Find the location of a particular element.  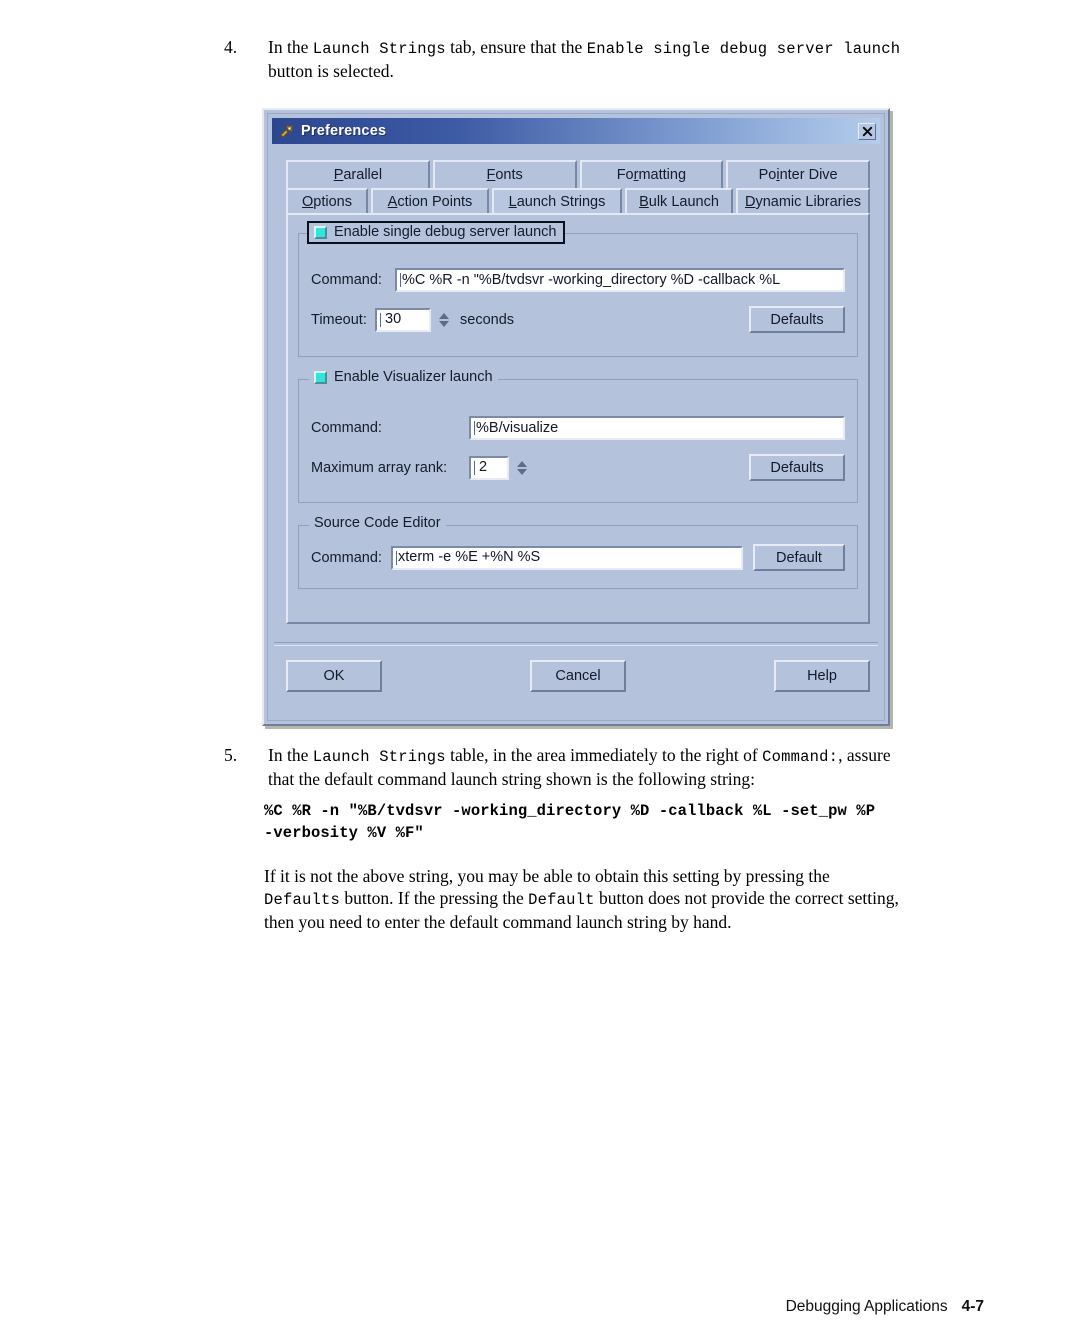

tab-fonts: Fonts is located at coordinates (504, 174).